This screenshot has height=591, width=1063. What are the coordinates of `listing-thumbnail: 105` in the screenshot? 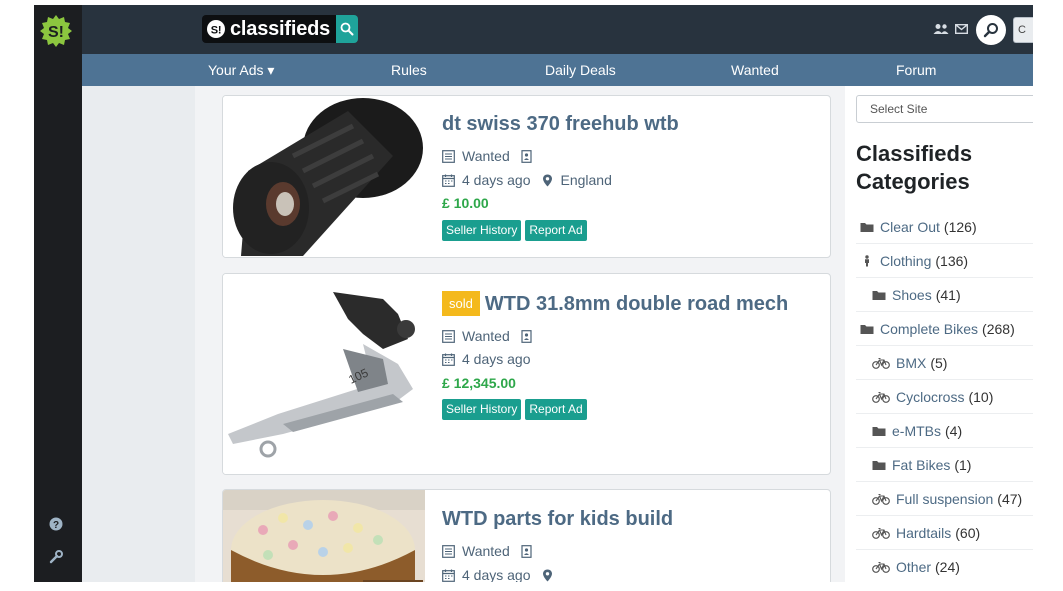 It's located at (324, 374).